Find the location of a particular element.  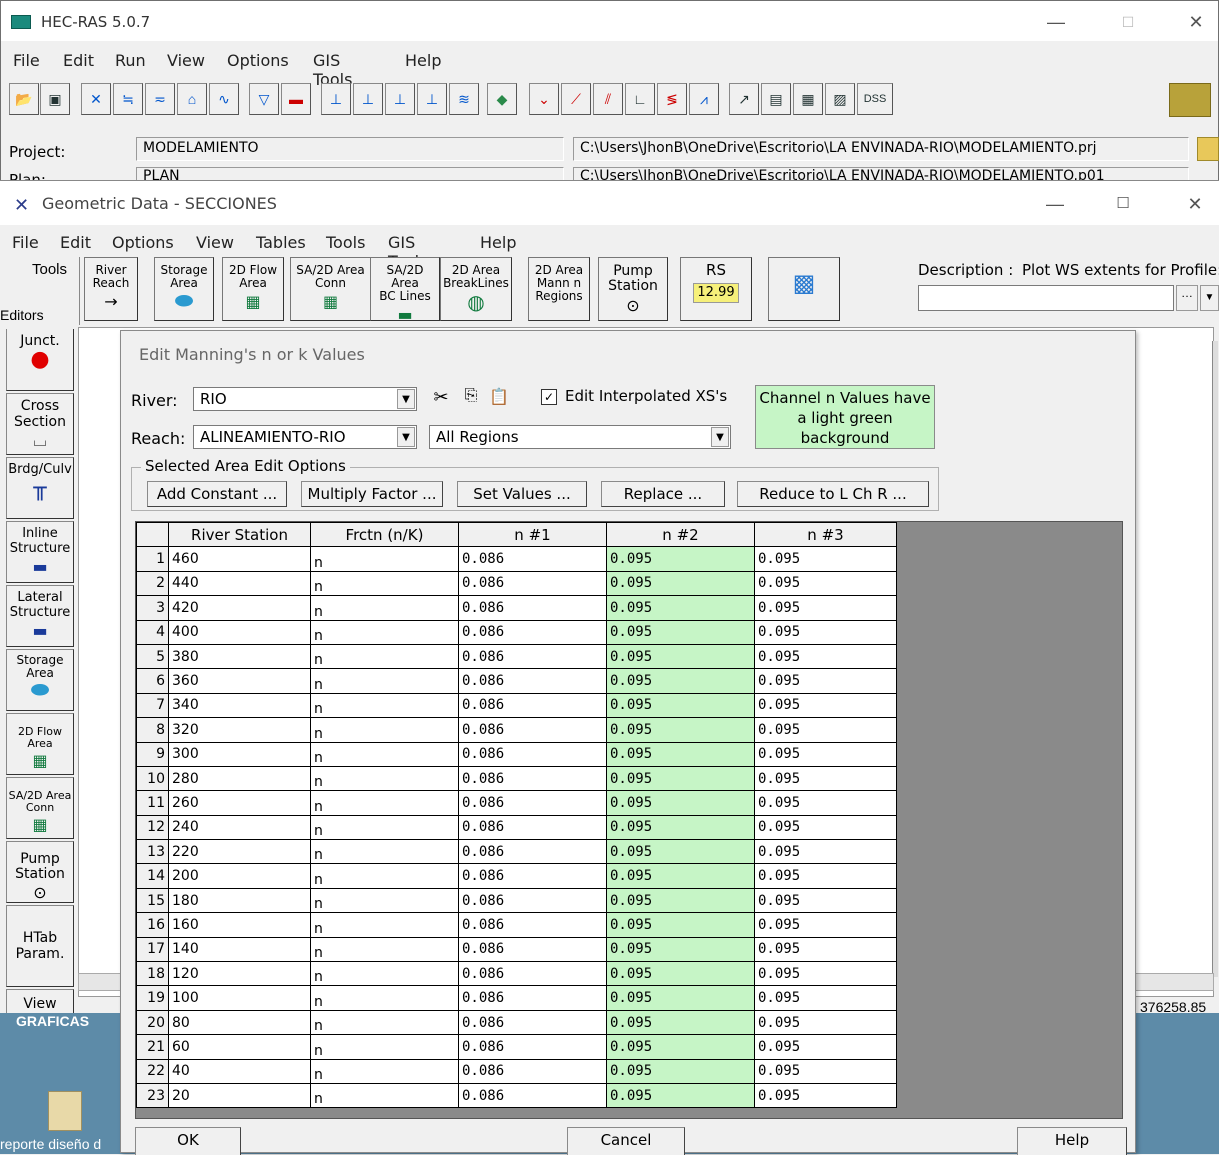

desktop-folder-icon is located at coordinates (65, 1111).